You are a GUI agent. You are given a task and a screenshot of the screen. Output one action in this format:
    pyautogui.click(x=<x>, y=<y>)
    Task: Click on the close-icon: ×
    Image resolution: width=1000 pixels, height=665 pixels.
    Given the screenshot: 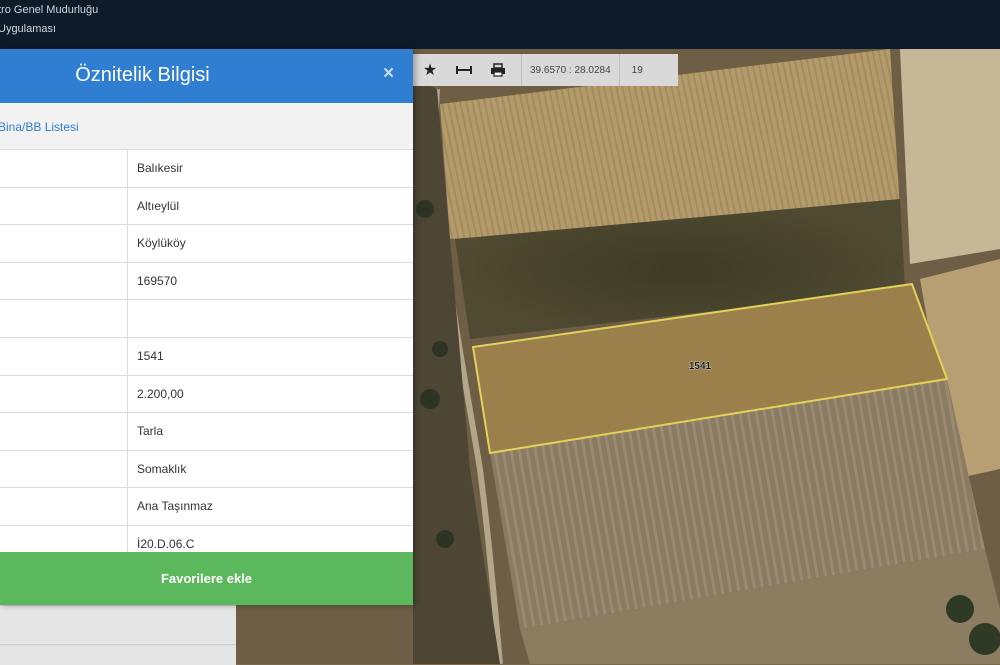 What is the action you would take?
    pyautogui.click(x=388, y=74)
    